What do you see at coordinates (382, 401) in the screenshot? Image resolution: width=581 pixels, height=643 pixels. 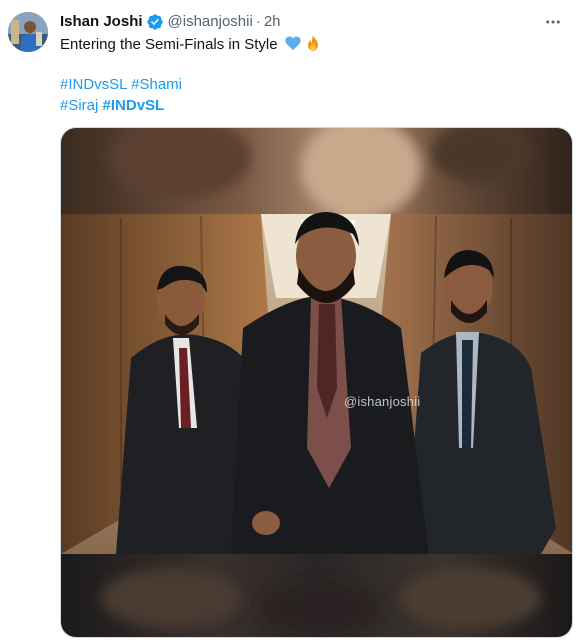 I see `image-watermark: @ishanjoshii` at bounding box center [382, 401].